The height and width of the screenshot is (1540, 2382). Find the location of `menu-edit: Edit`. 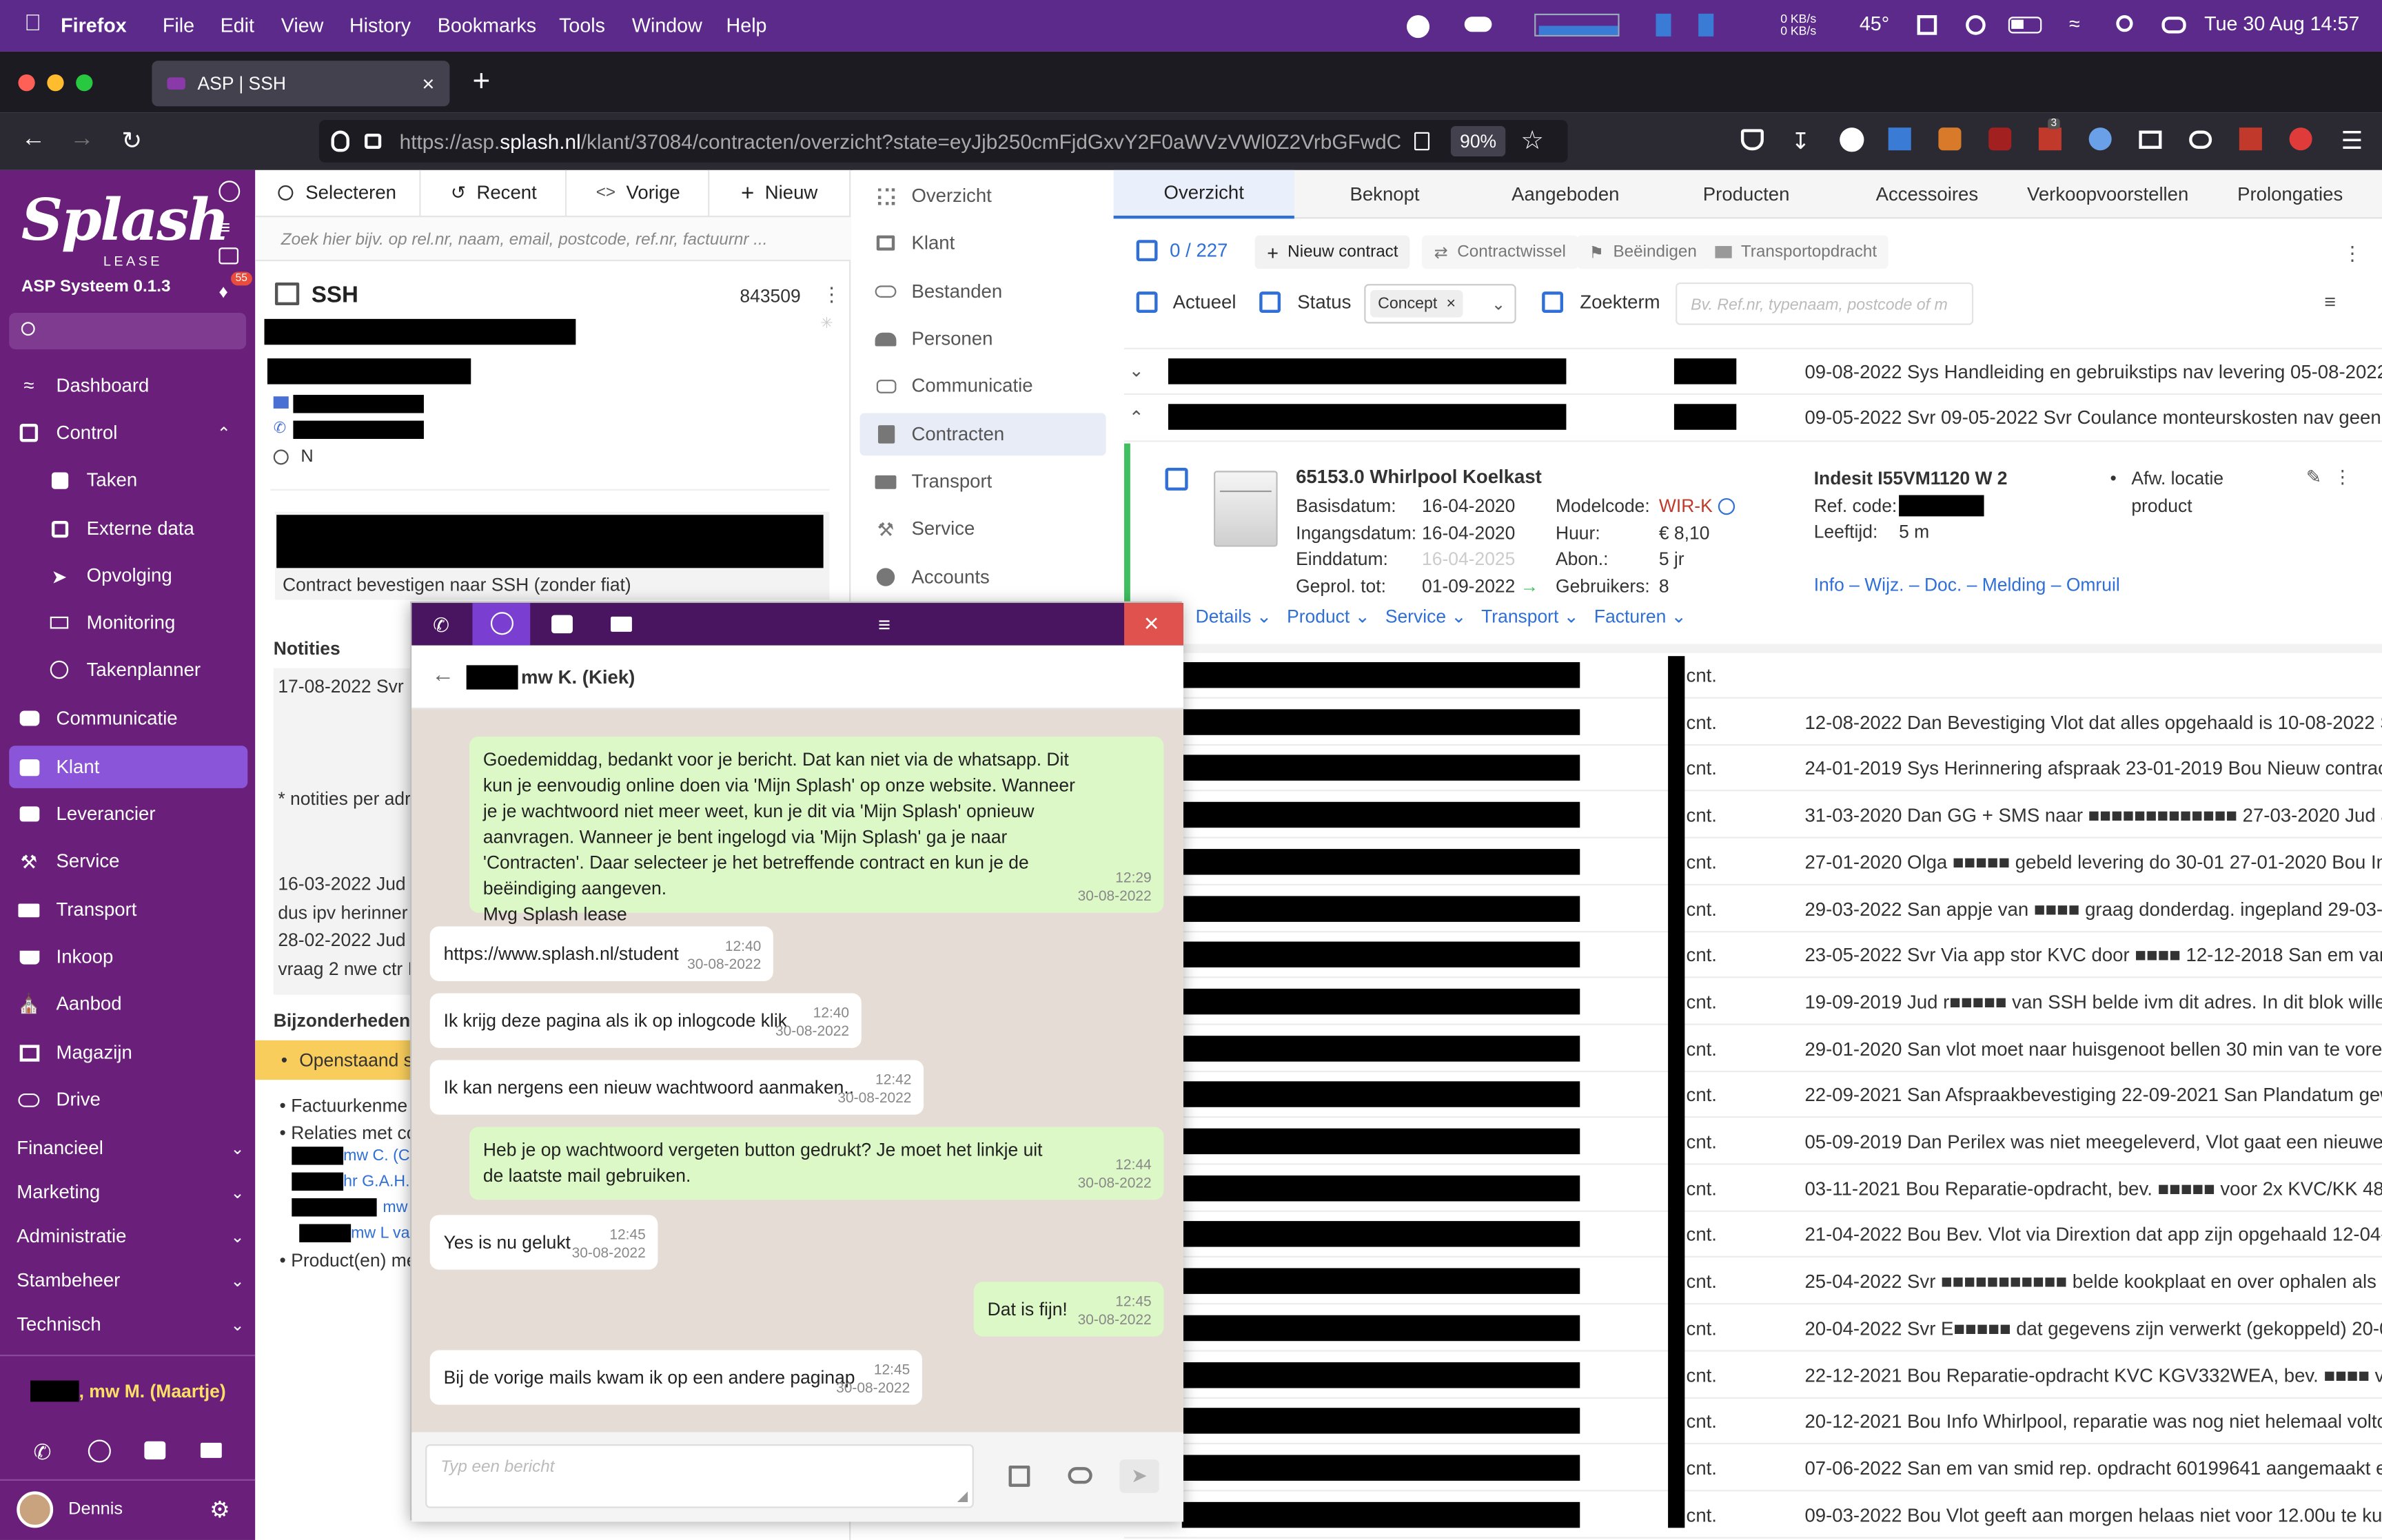

menu-edit: Edit is located at coordinates (237, 25).